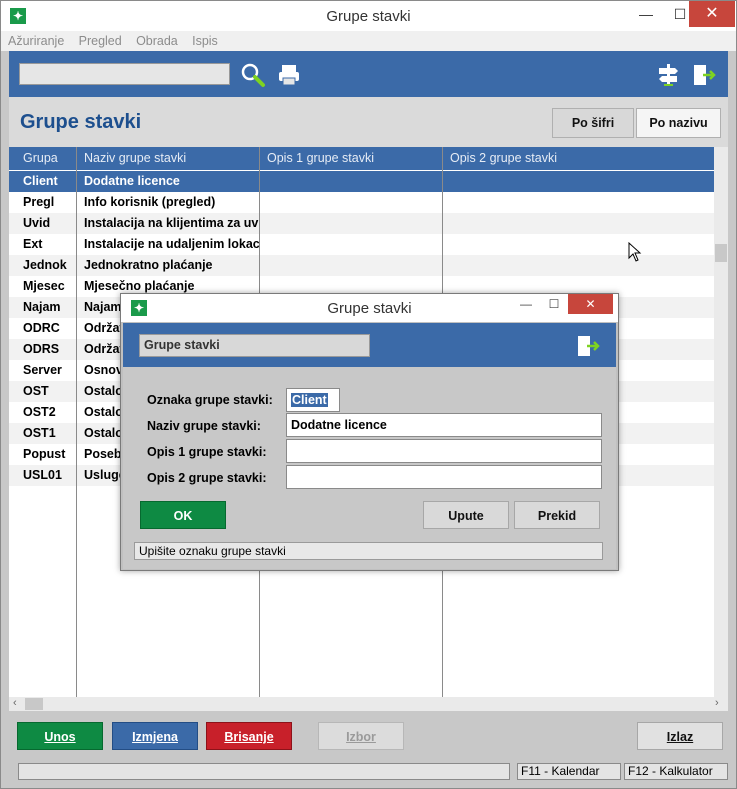 The width and height of the screenshot is (737, 789). What do you see at coordinates (289, 75) in the screenshot?
I see `printer-icon` at bounding box center [289, 75].